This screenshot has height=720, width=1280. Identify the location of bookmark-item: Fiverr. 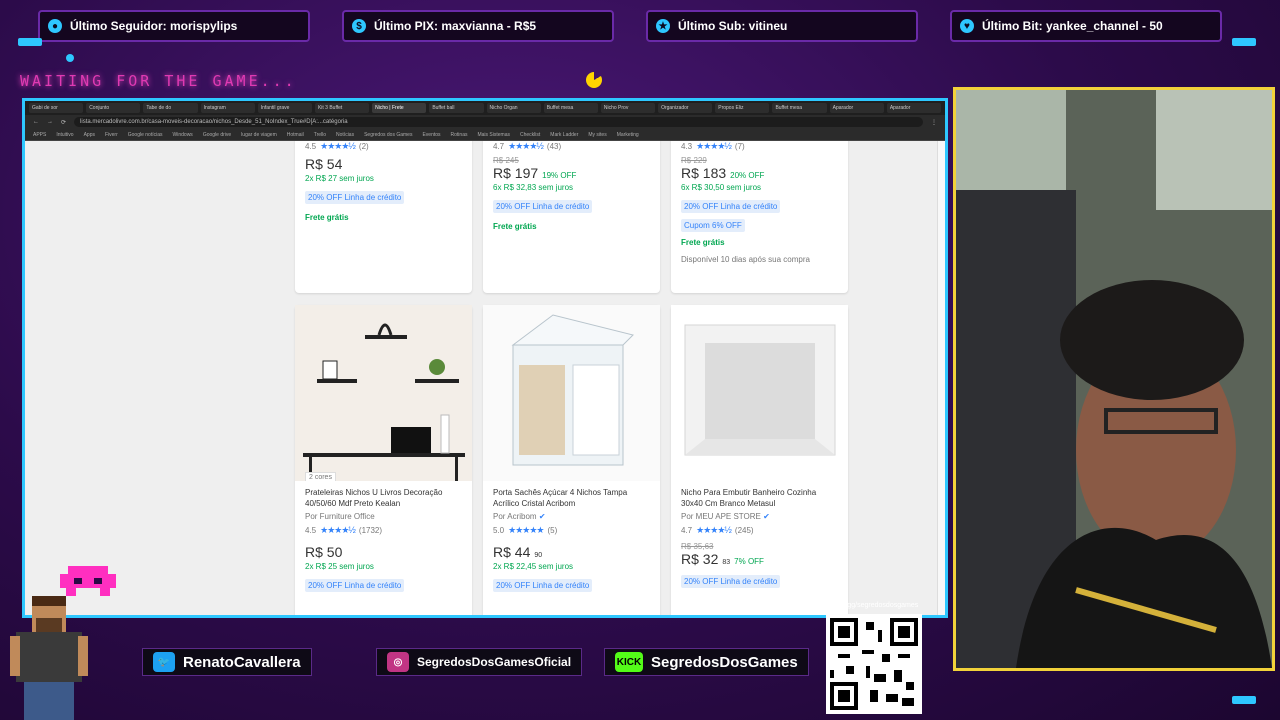
(111, 134).